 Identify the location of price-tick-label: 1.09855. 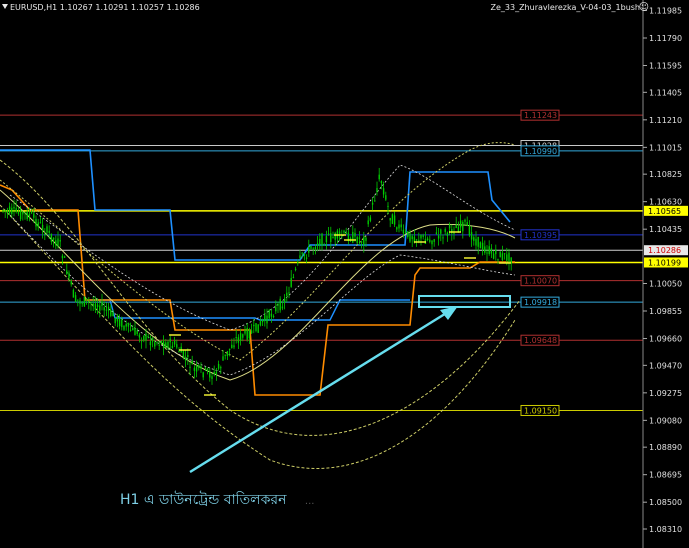
(665, 311).